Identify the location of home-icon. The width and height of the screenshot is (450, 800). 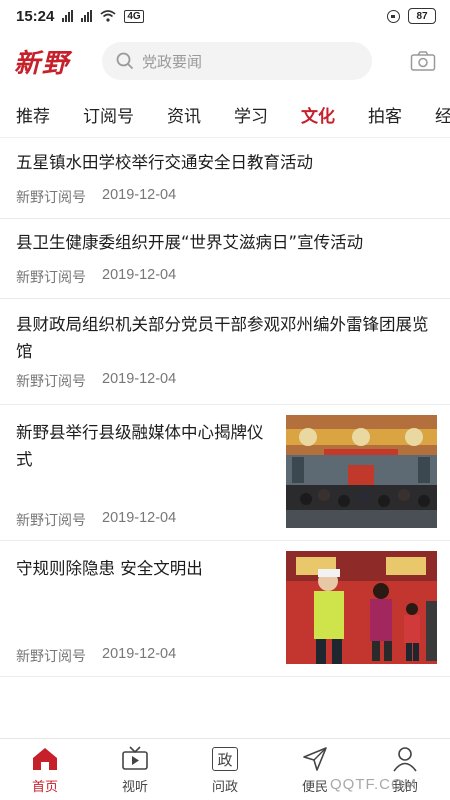
(45, 759).